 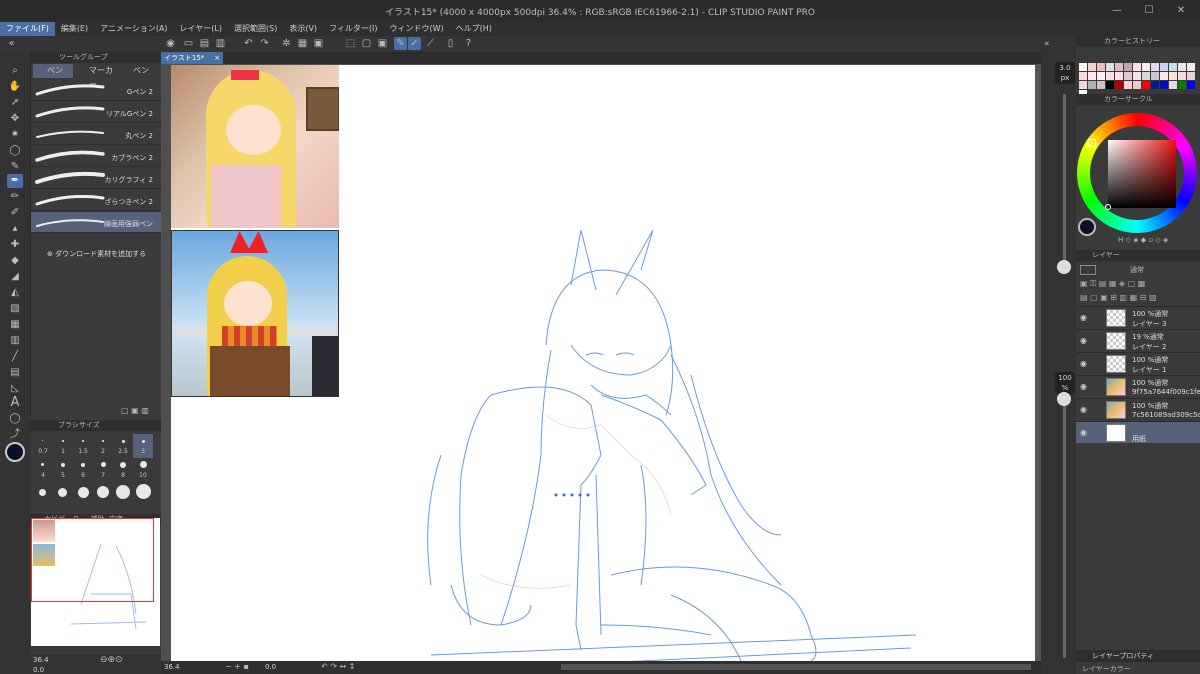 I want to click on close-tab-icon: ×, so click(x=217, y=58).